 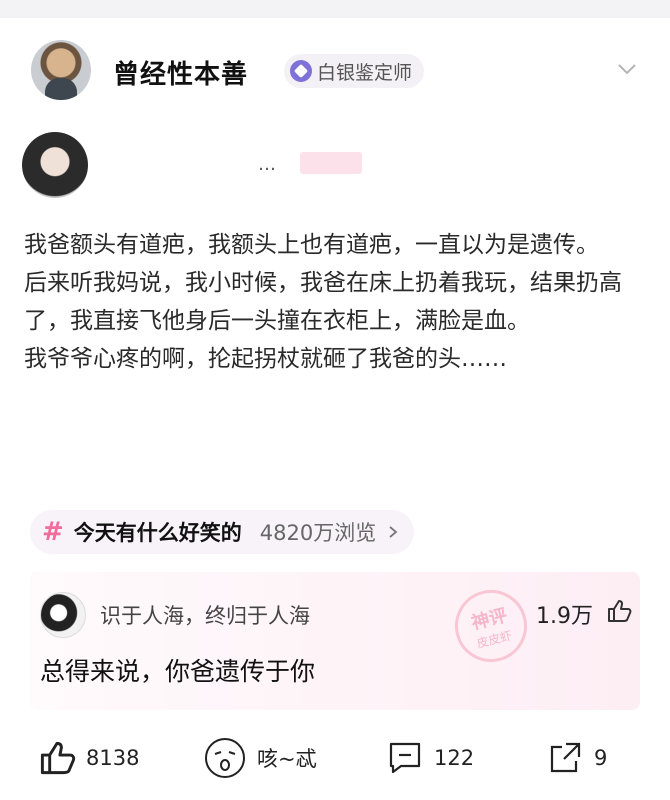 I want to click on share-count: 9, so click(x=601, y=758).